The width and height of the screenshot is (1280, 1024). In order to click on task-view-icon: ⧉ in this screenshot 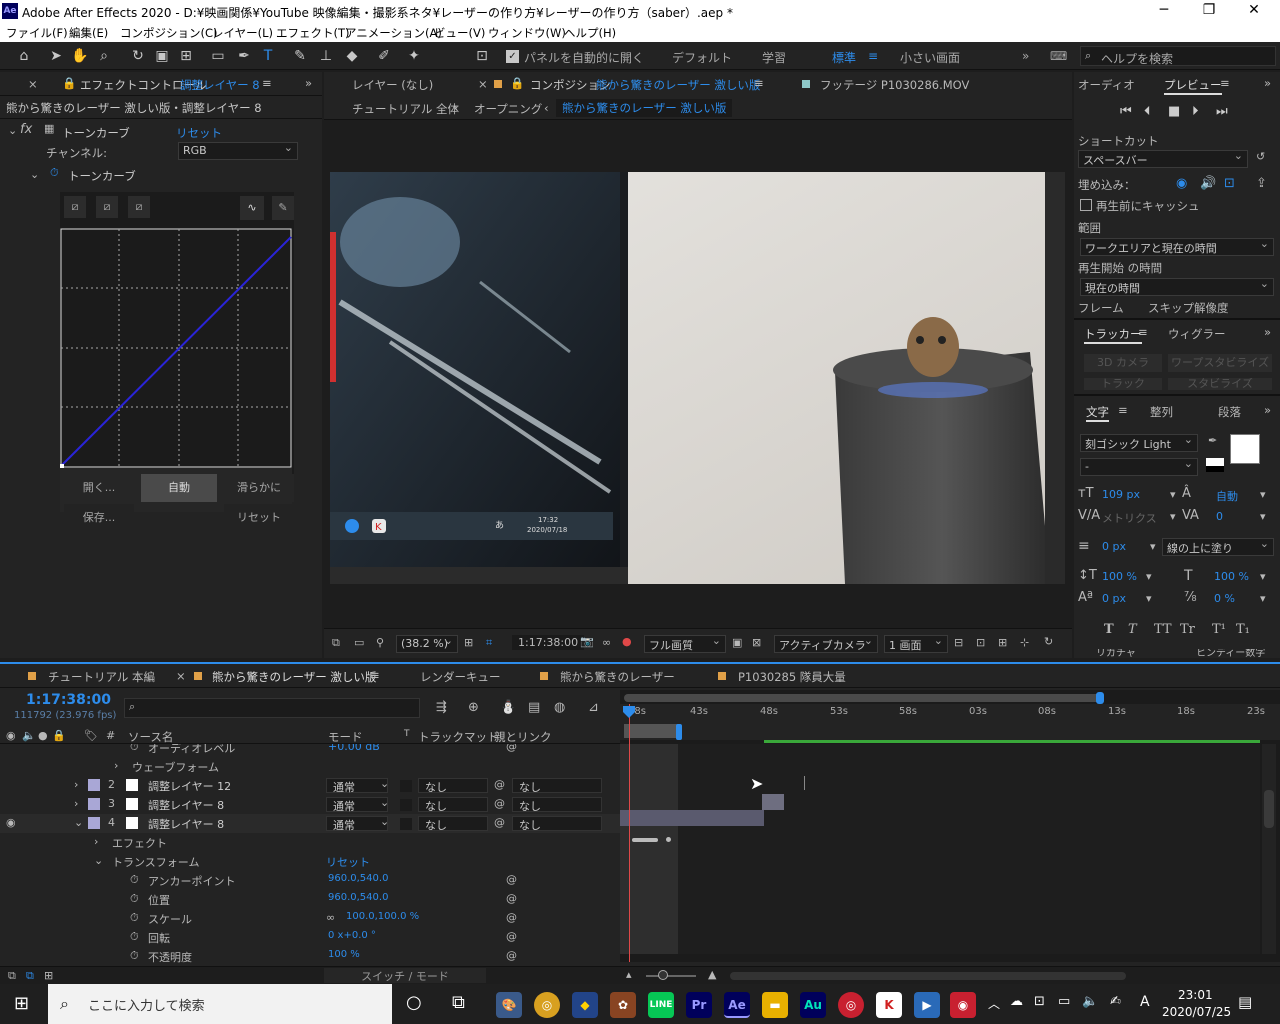, I will do `click(458, 1002)`.